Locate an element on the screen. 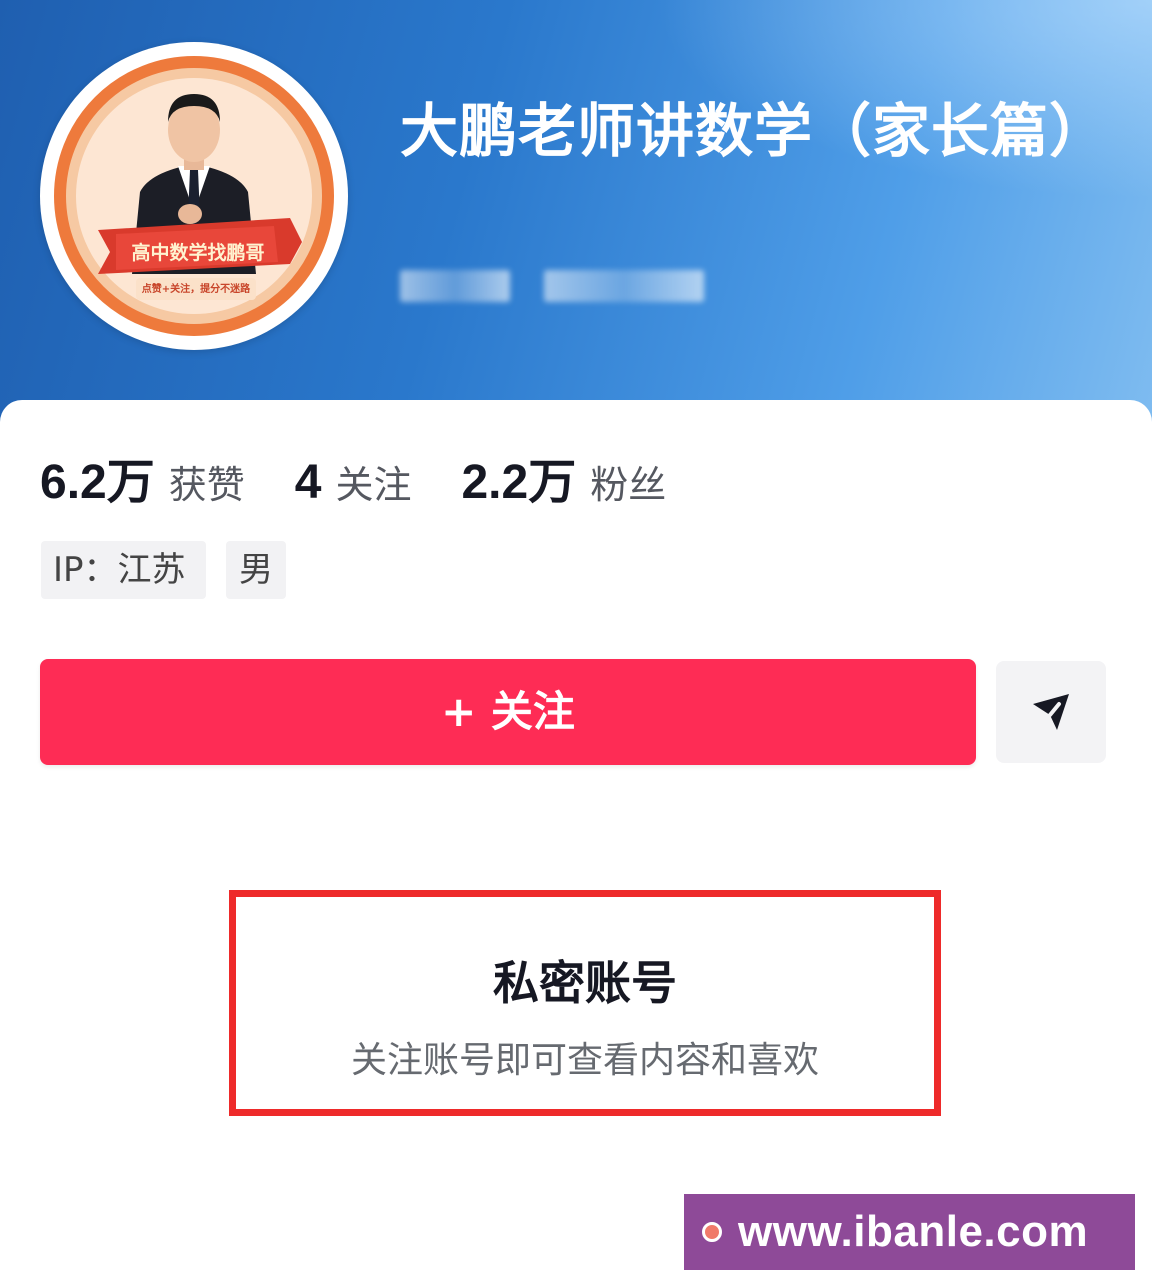 The image size is (1152, 1286). stat-label: 粉丝 is located at coordinates (628, 485).